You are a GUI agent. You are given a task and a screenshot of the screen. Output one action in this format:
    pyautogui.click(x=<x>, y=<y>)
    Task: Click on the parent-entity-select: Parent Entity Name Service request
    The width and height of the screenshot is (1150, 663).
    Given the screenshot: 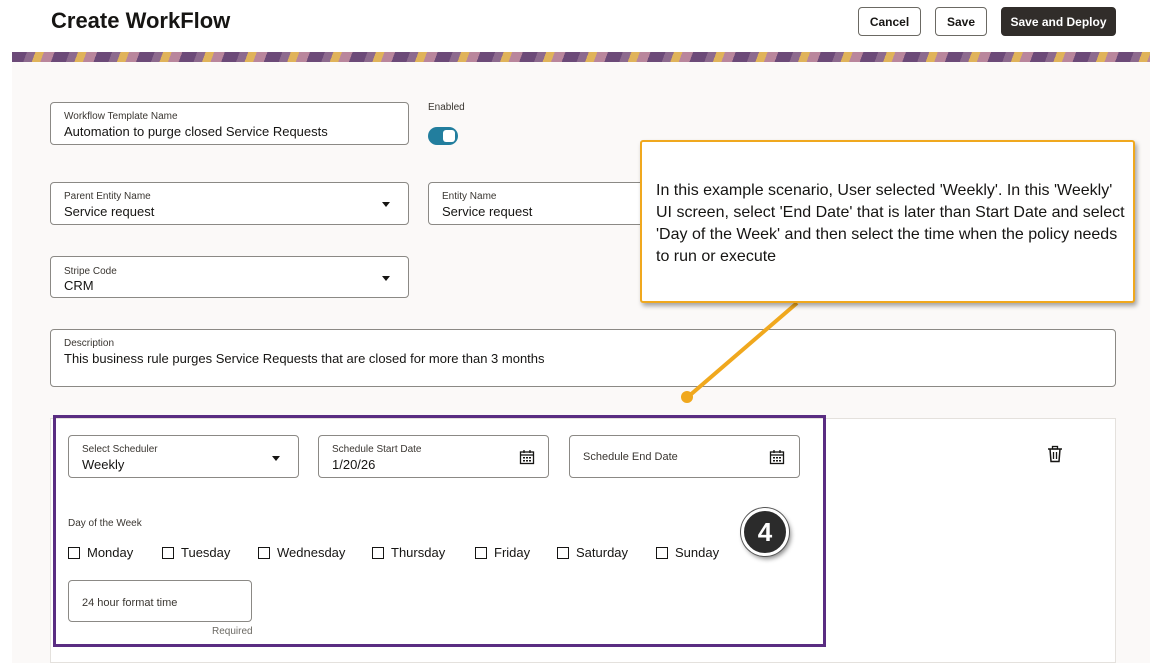 What is the action you would take?
    pyautogui.click(x=229, y=203)
    